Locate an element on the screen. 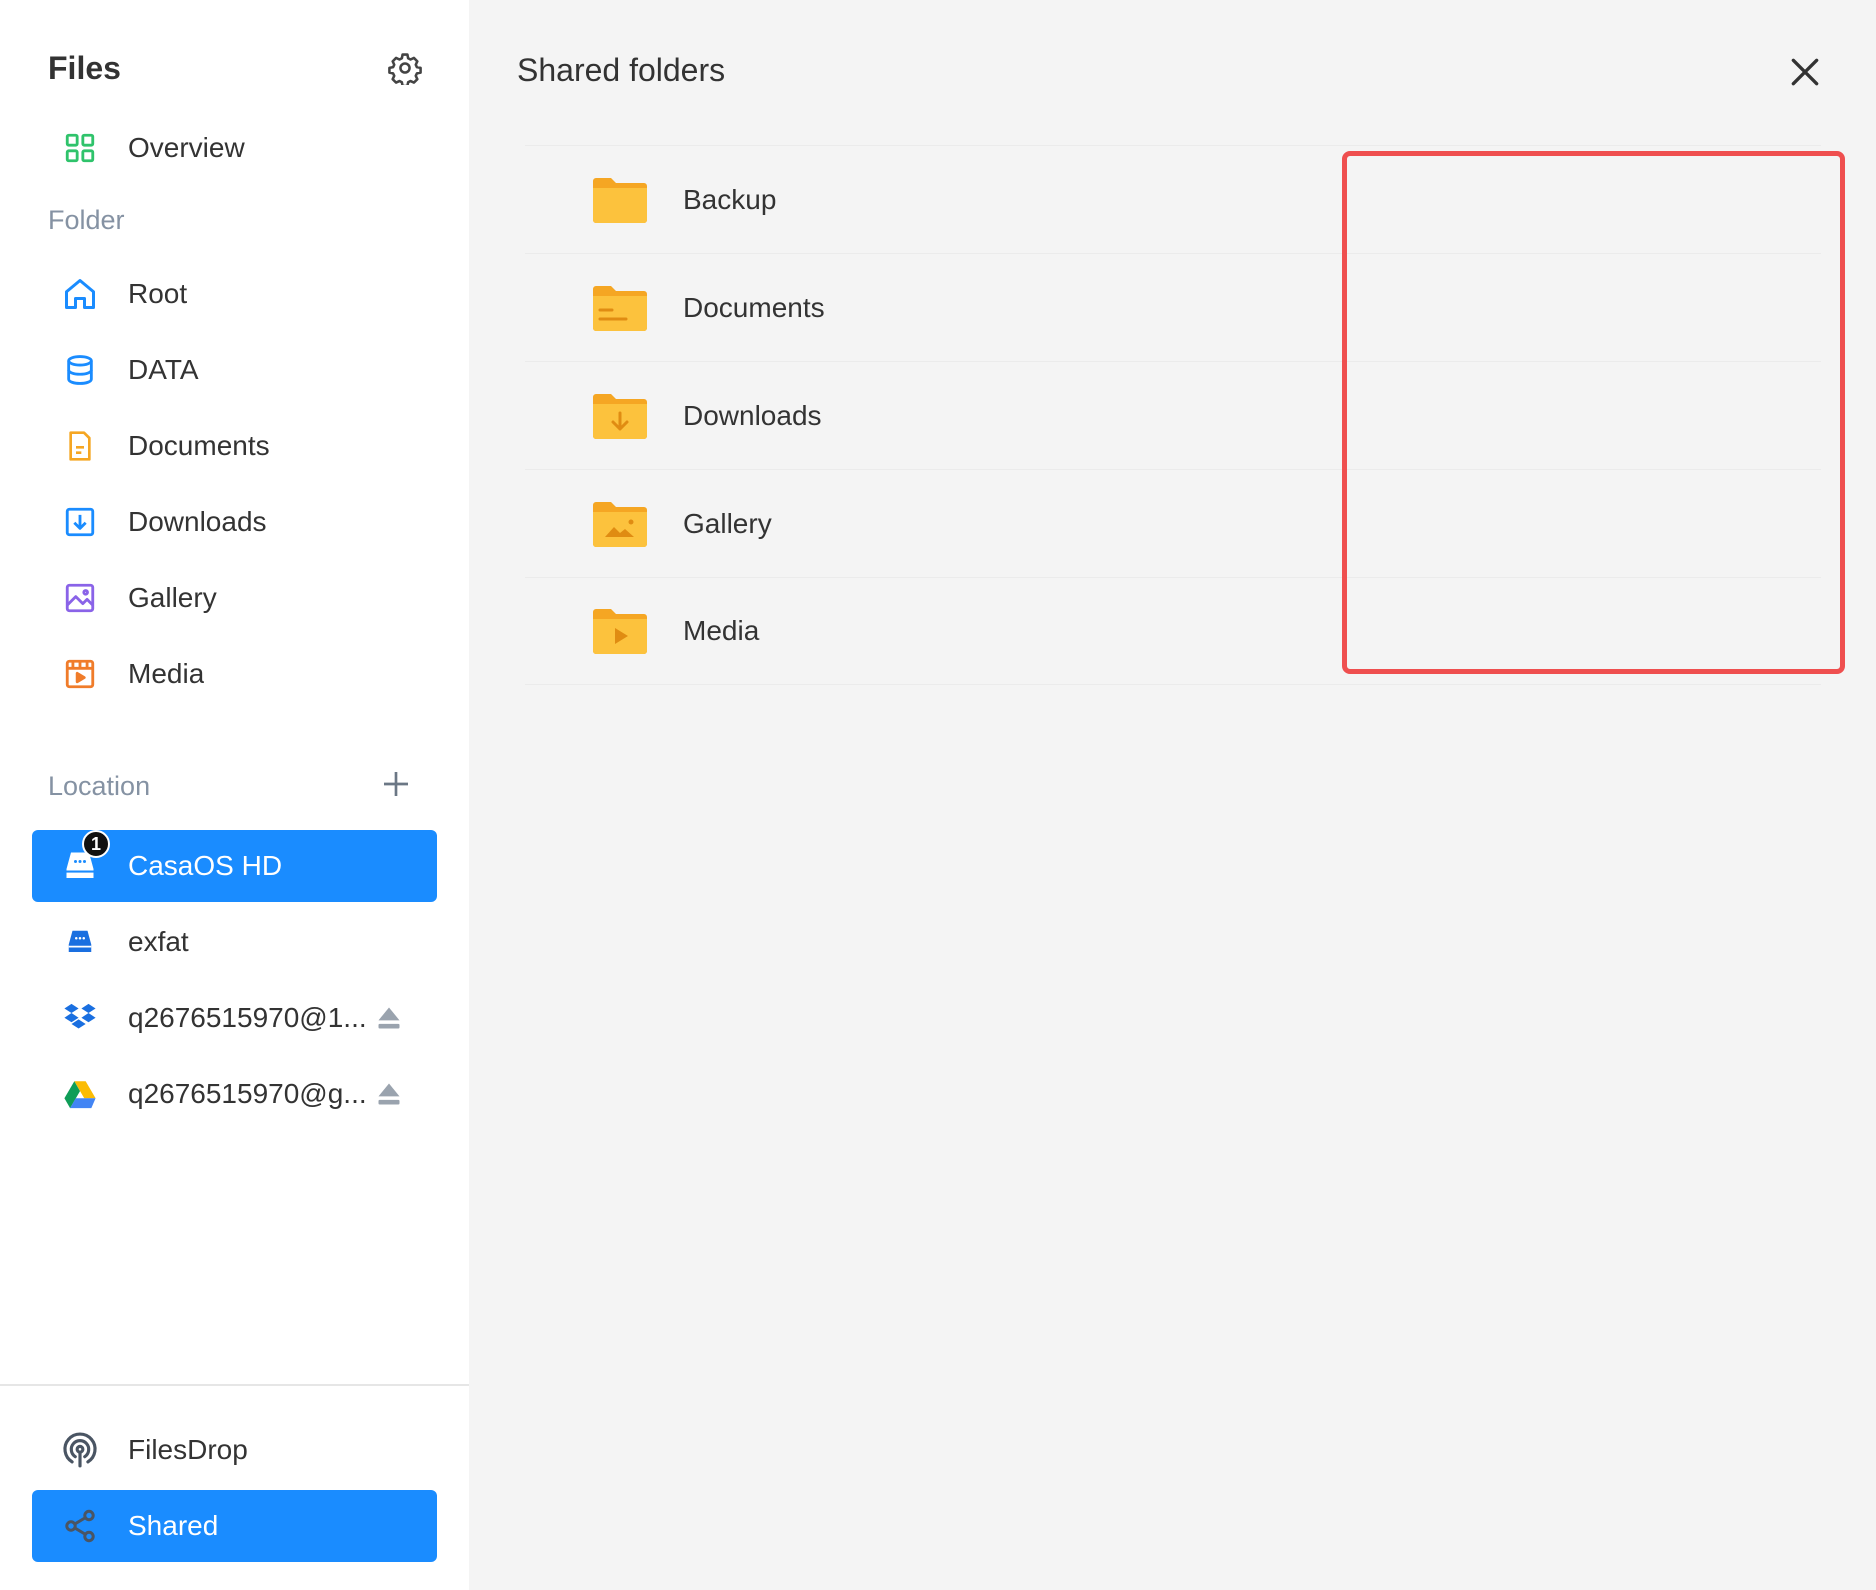 Image resolution: width=1876 pixels, height=1590 pixels. share-icon is located at coordinates (80, 1526).